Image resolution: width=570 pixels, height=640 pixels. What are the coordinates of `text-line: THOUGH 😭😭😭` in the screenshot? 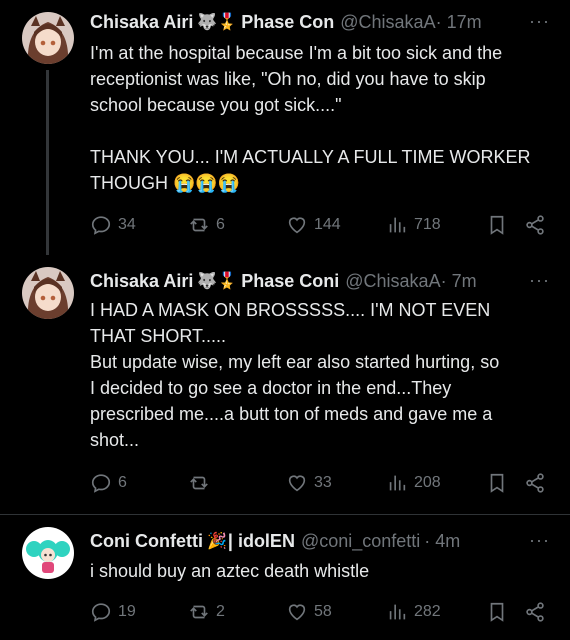 It's located at (165, 183).